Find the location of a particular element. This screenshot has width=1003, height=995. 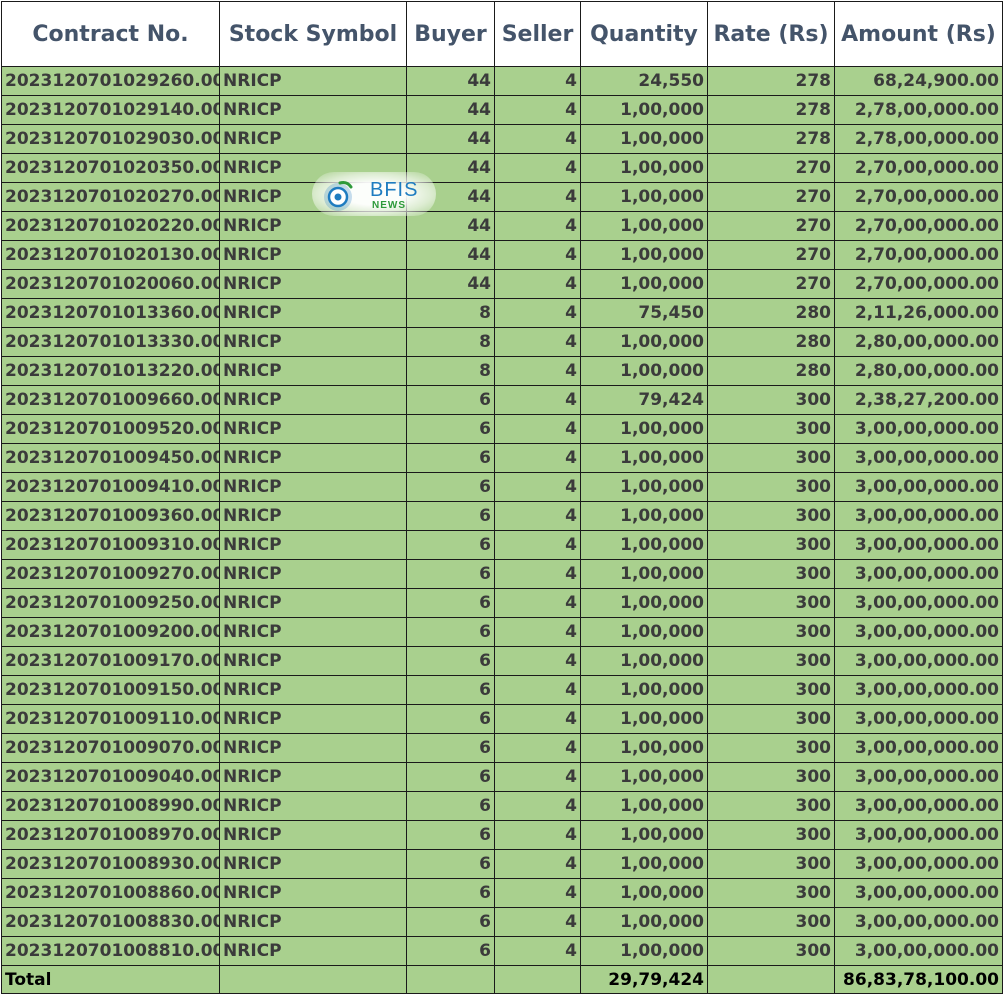

total-quantity: 29,79,424 is located at coordinates (644, 979).